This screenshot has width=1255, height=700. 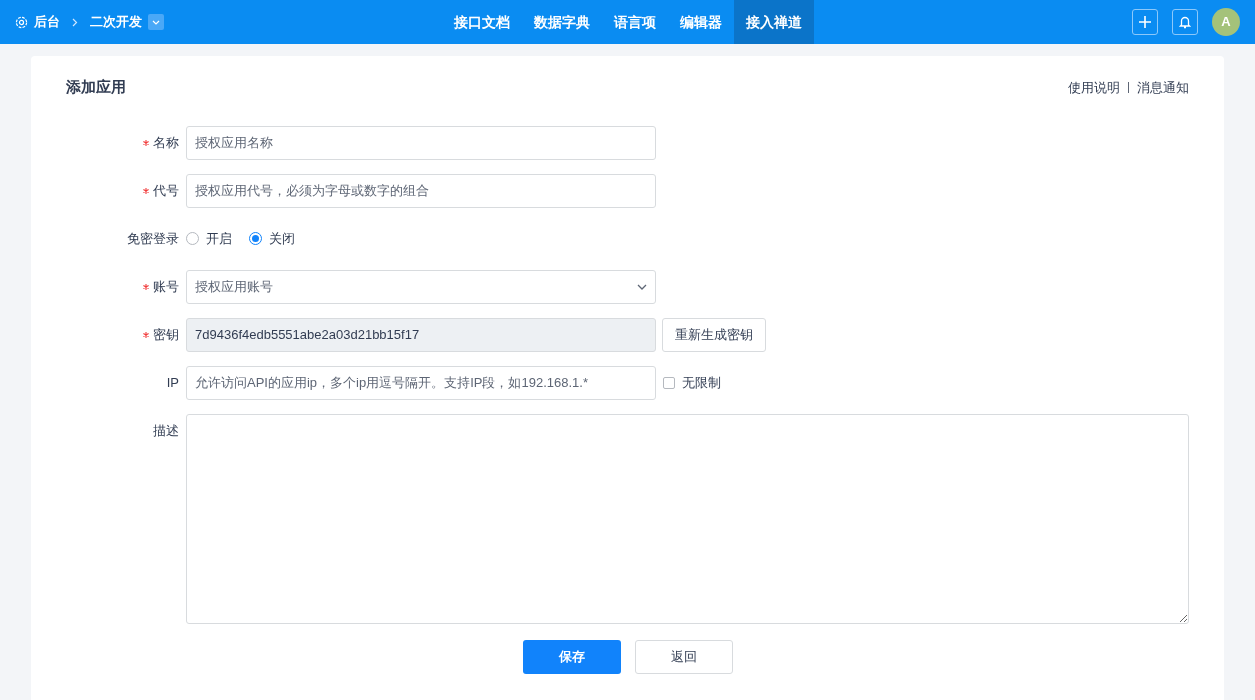 I want to click on field-label: 名称, so click(x=166, y=142).